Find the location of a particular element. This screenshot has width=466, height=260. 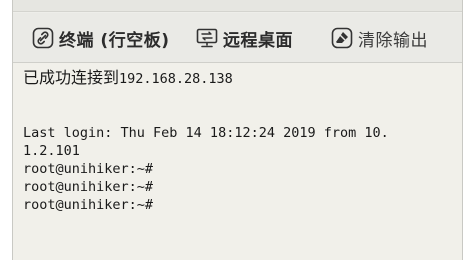

connection-ip: 192.168.28.138 is located at coordinates (176, 79).